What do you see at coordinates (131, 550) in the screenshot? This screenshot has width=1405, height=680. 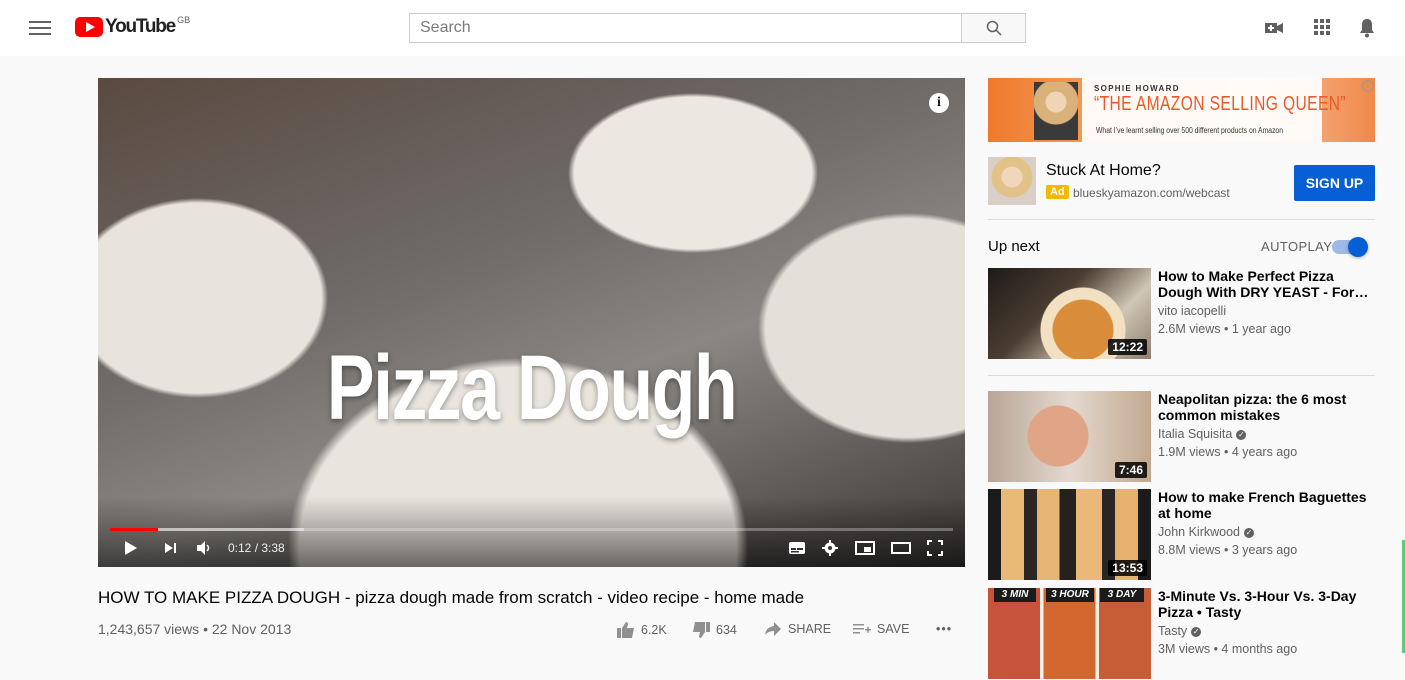 I see `play-icon` at bounding box center [131, 550].